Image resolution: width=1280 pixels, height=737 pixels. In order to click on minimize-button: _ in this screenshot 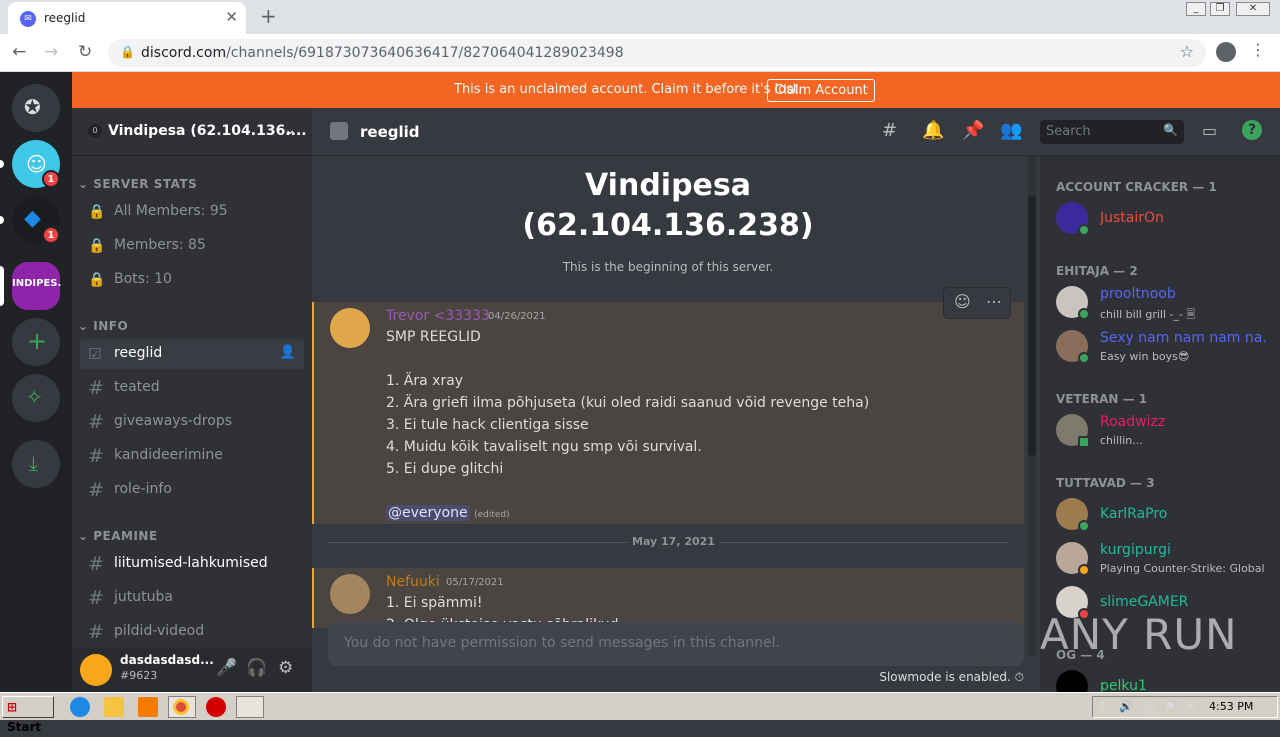, I will do `click(1196, 9)`.